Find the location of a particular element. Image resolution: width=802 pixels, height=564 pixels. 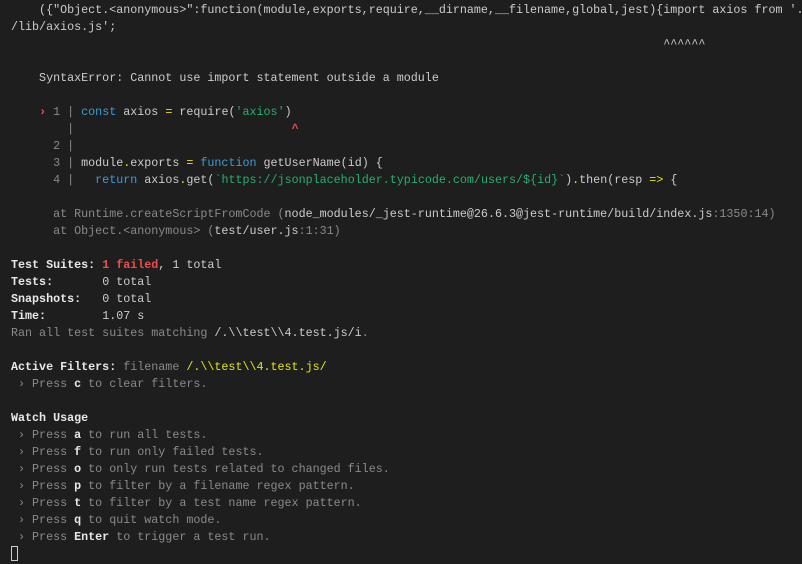

terminal-line: /lib/axios.js'; is located at coordinates (406, 27).